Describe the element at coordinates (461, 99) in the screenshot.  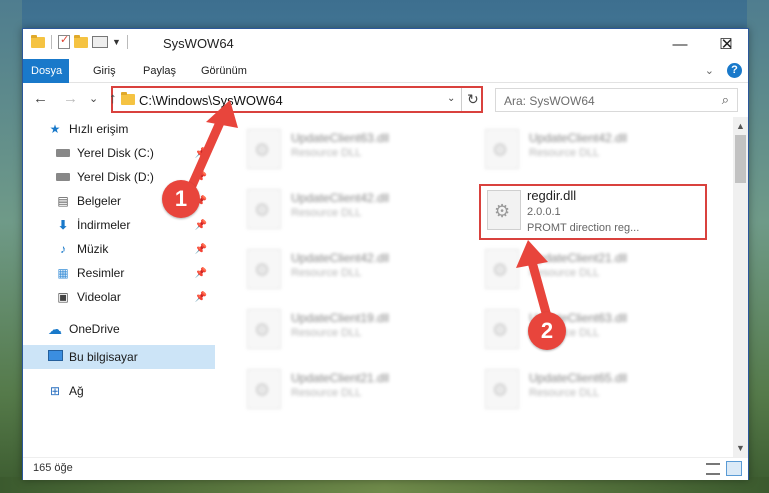
I see `address-divider` at that location.